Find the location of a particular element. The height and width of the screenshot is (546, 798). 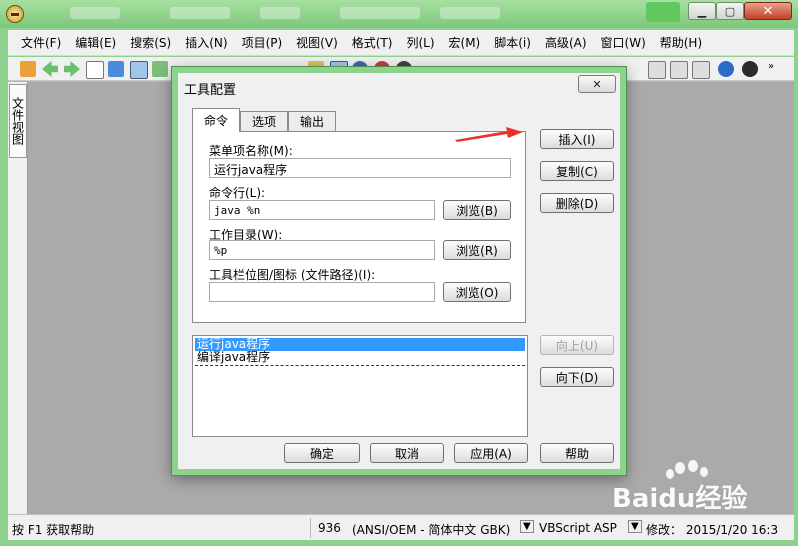

browse-command-button: 浏览(B) is located at coordinates (477, 210).